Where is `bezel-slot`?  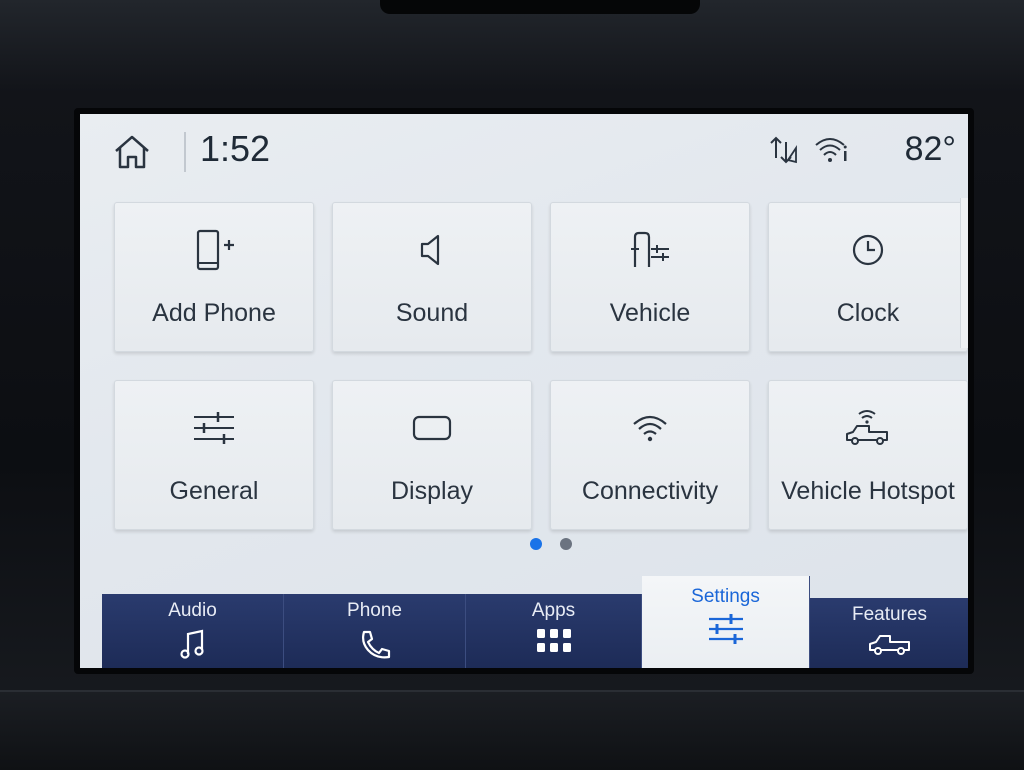
bezel-slot is located at coordinates (540, 7).